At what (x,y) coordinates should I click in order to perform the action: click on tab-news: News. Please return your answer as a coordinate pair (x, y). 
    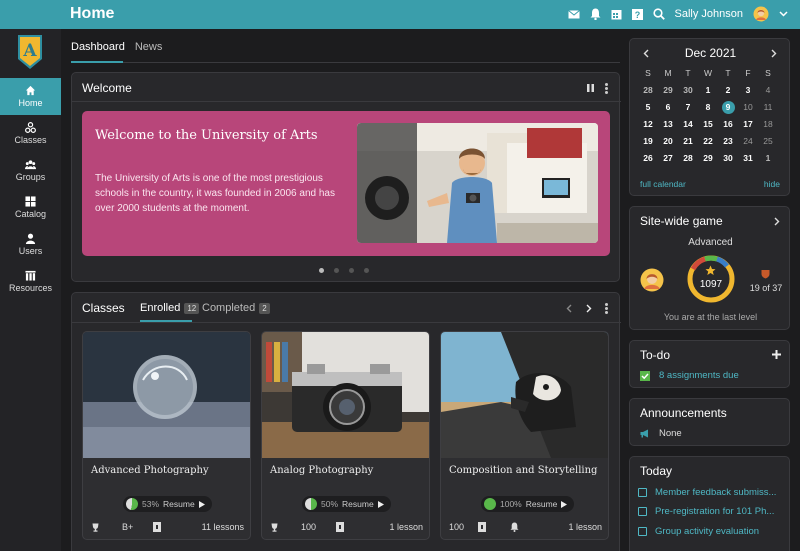
    Looking at the image, I should click on (154, 47).